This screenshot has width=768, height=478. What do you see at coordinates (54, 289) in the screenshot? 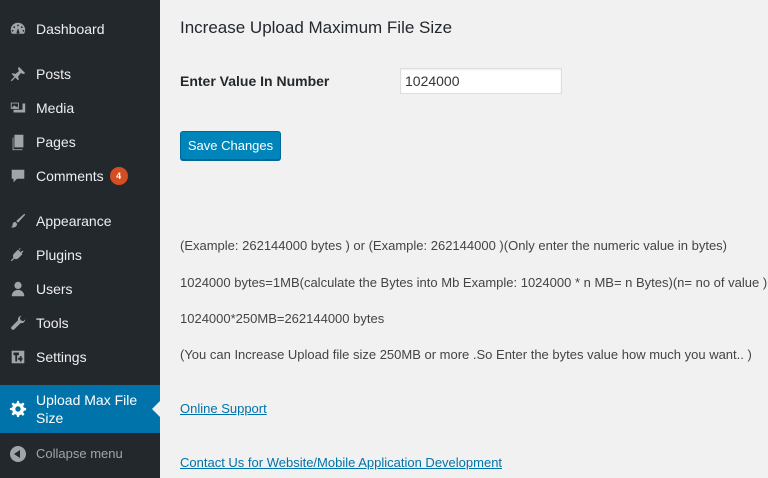
I see `sidebar-item-label: Users` at bounding box center [54, 289].